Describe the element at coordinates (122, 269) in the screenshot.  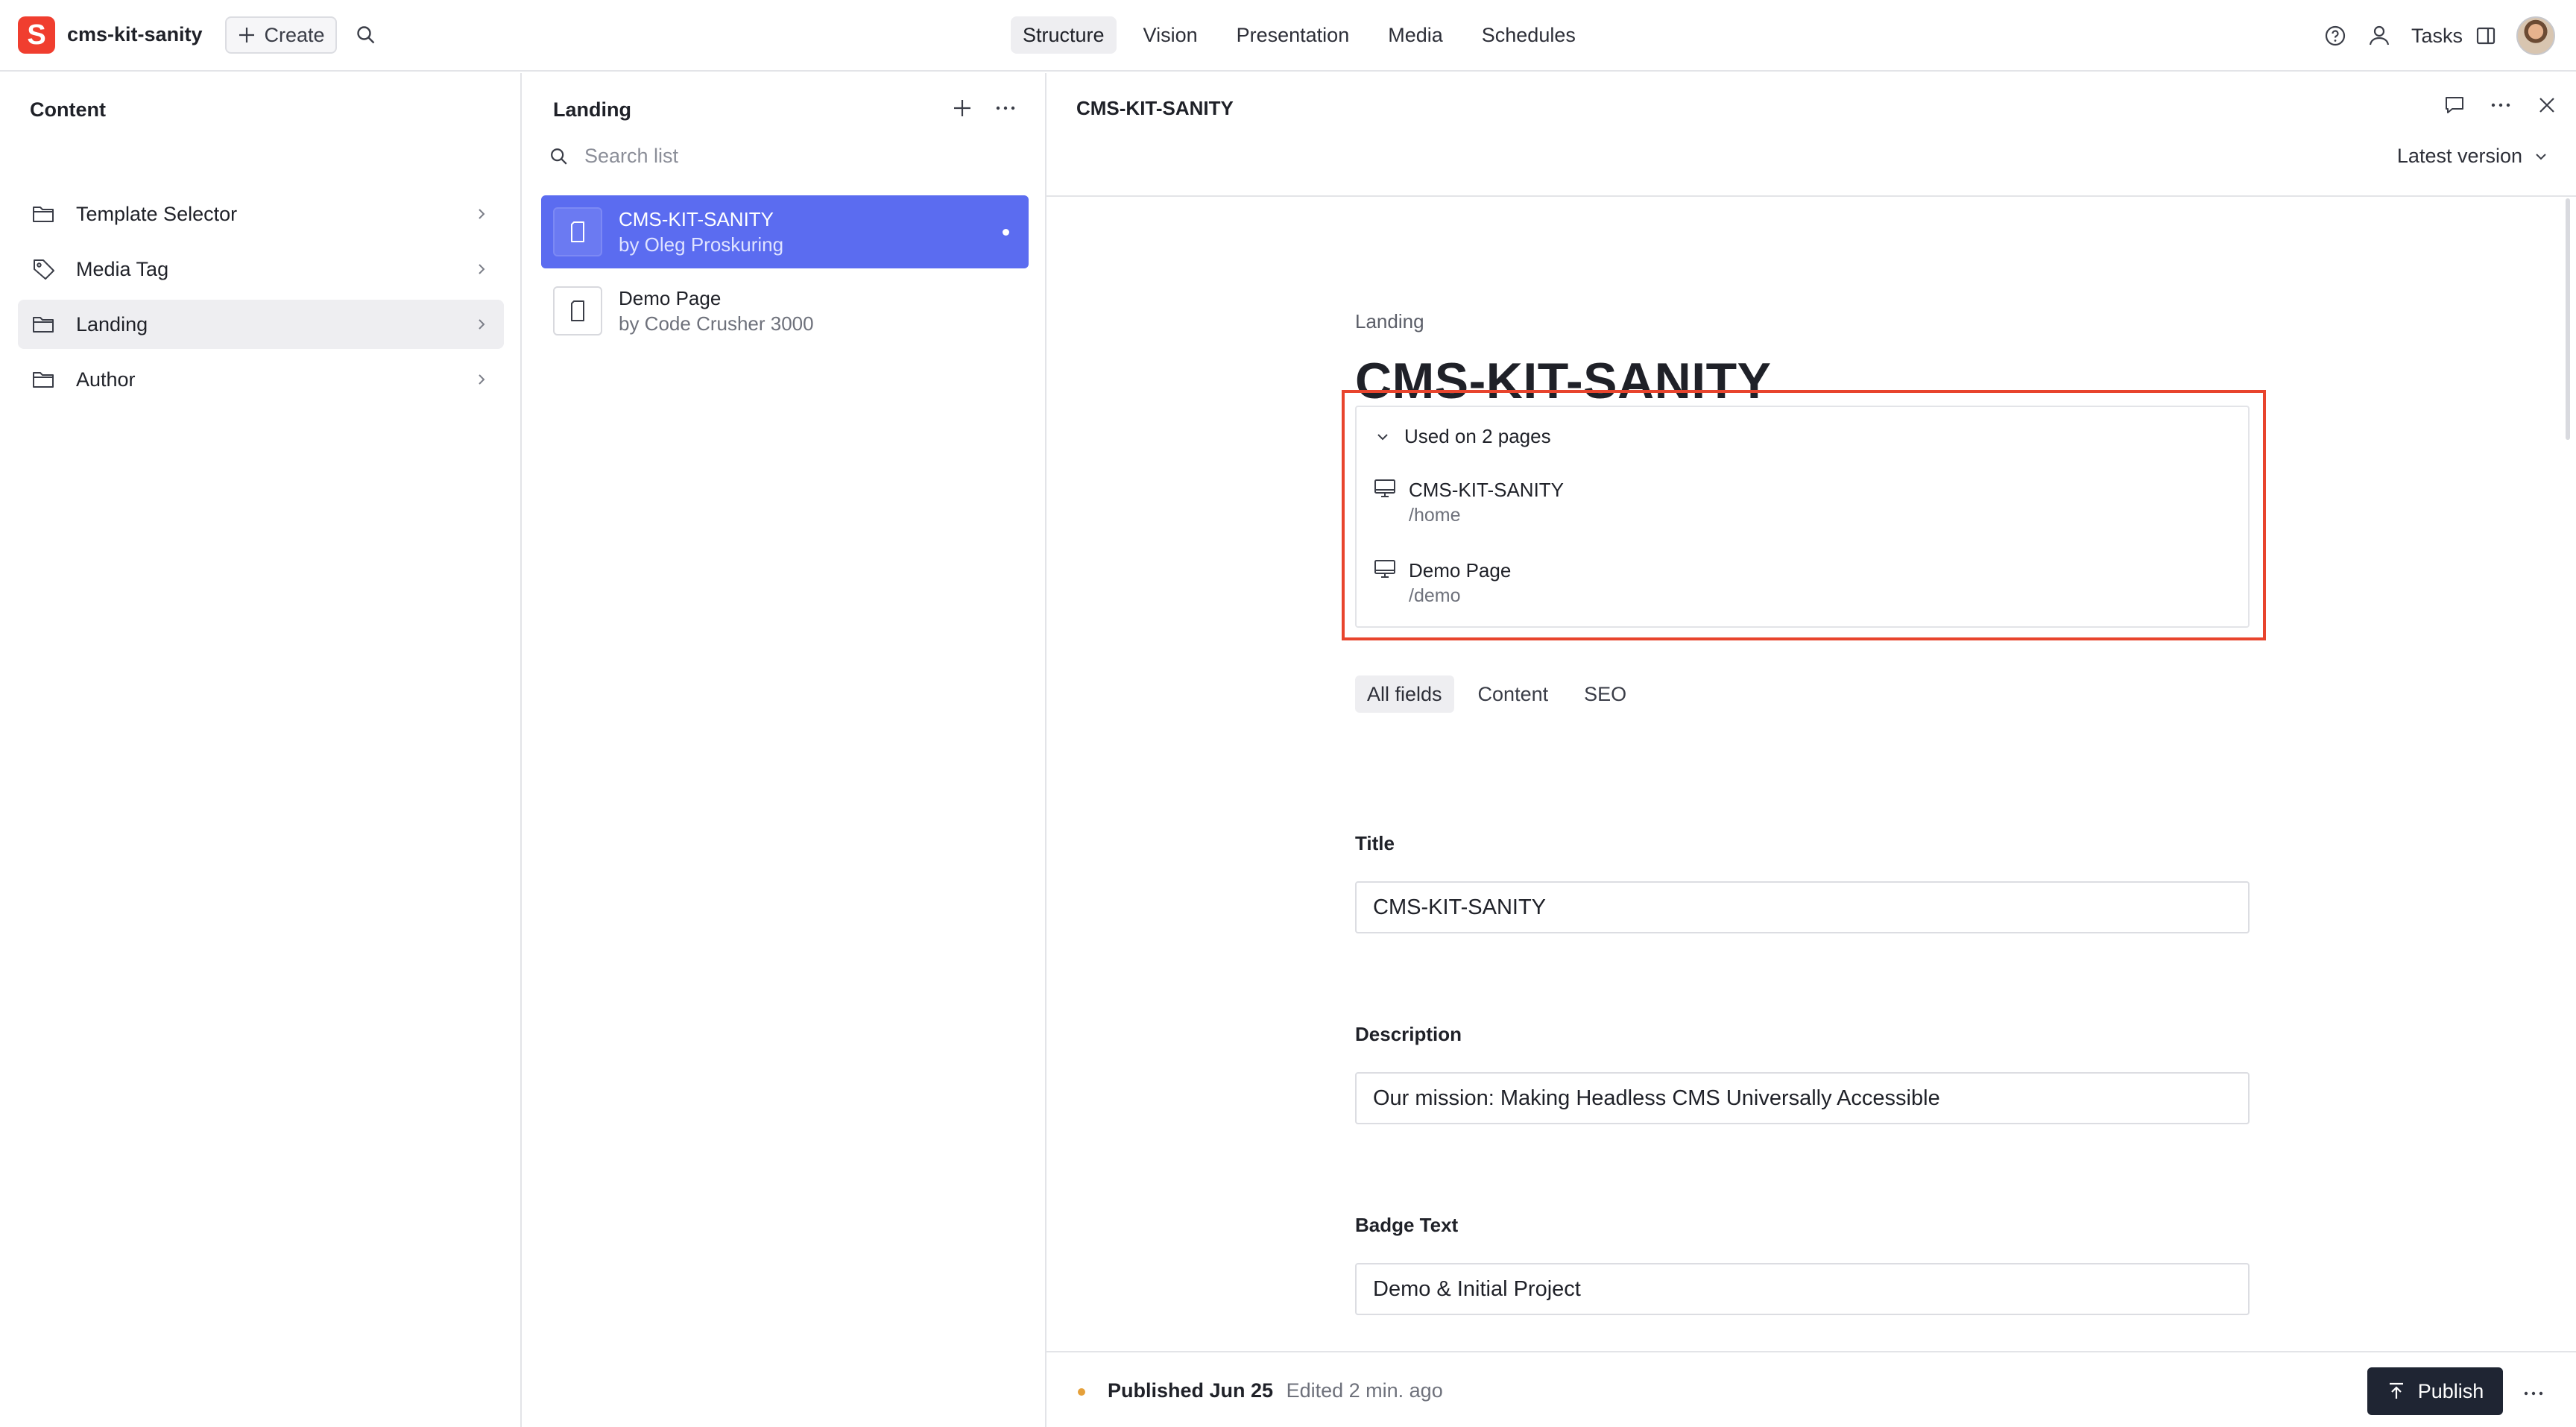
I see `menu-item-label: Media Tag` at that location.